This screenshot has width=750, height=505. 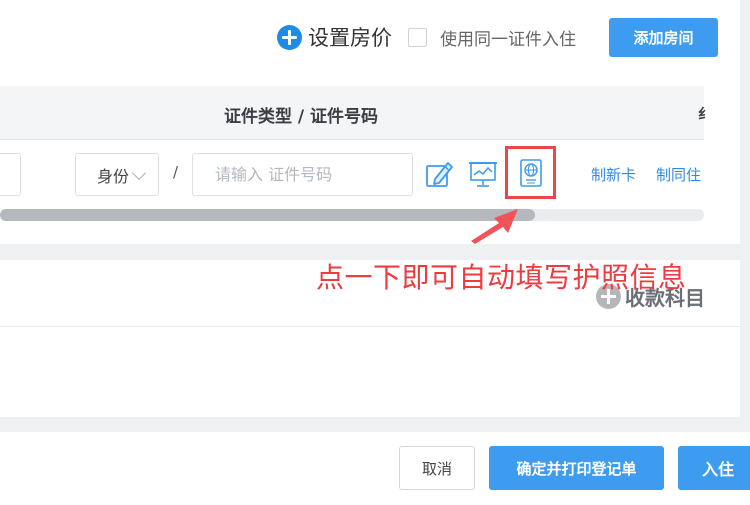 What do you see at coordinates (613, 174) in the screenshot?
I see `make-new-card-link: 制新卡` at bounding box center [613, 174].